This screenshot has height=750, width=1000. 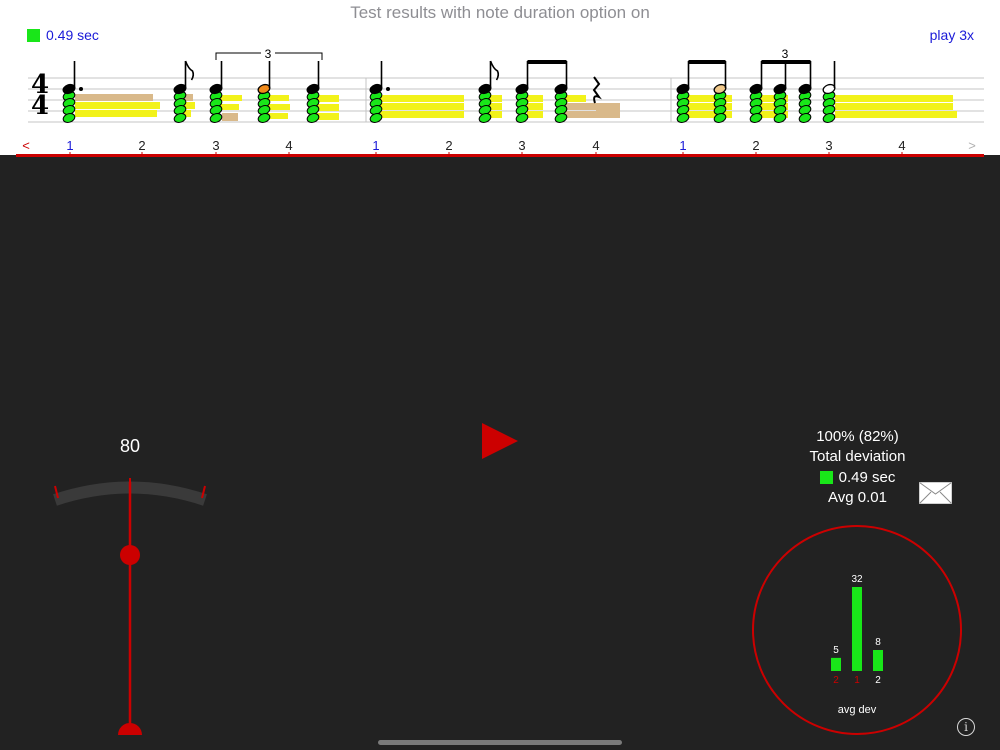 I want to click on tempo-weight-handle, so click(x=130, y=555).